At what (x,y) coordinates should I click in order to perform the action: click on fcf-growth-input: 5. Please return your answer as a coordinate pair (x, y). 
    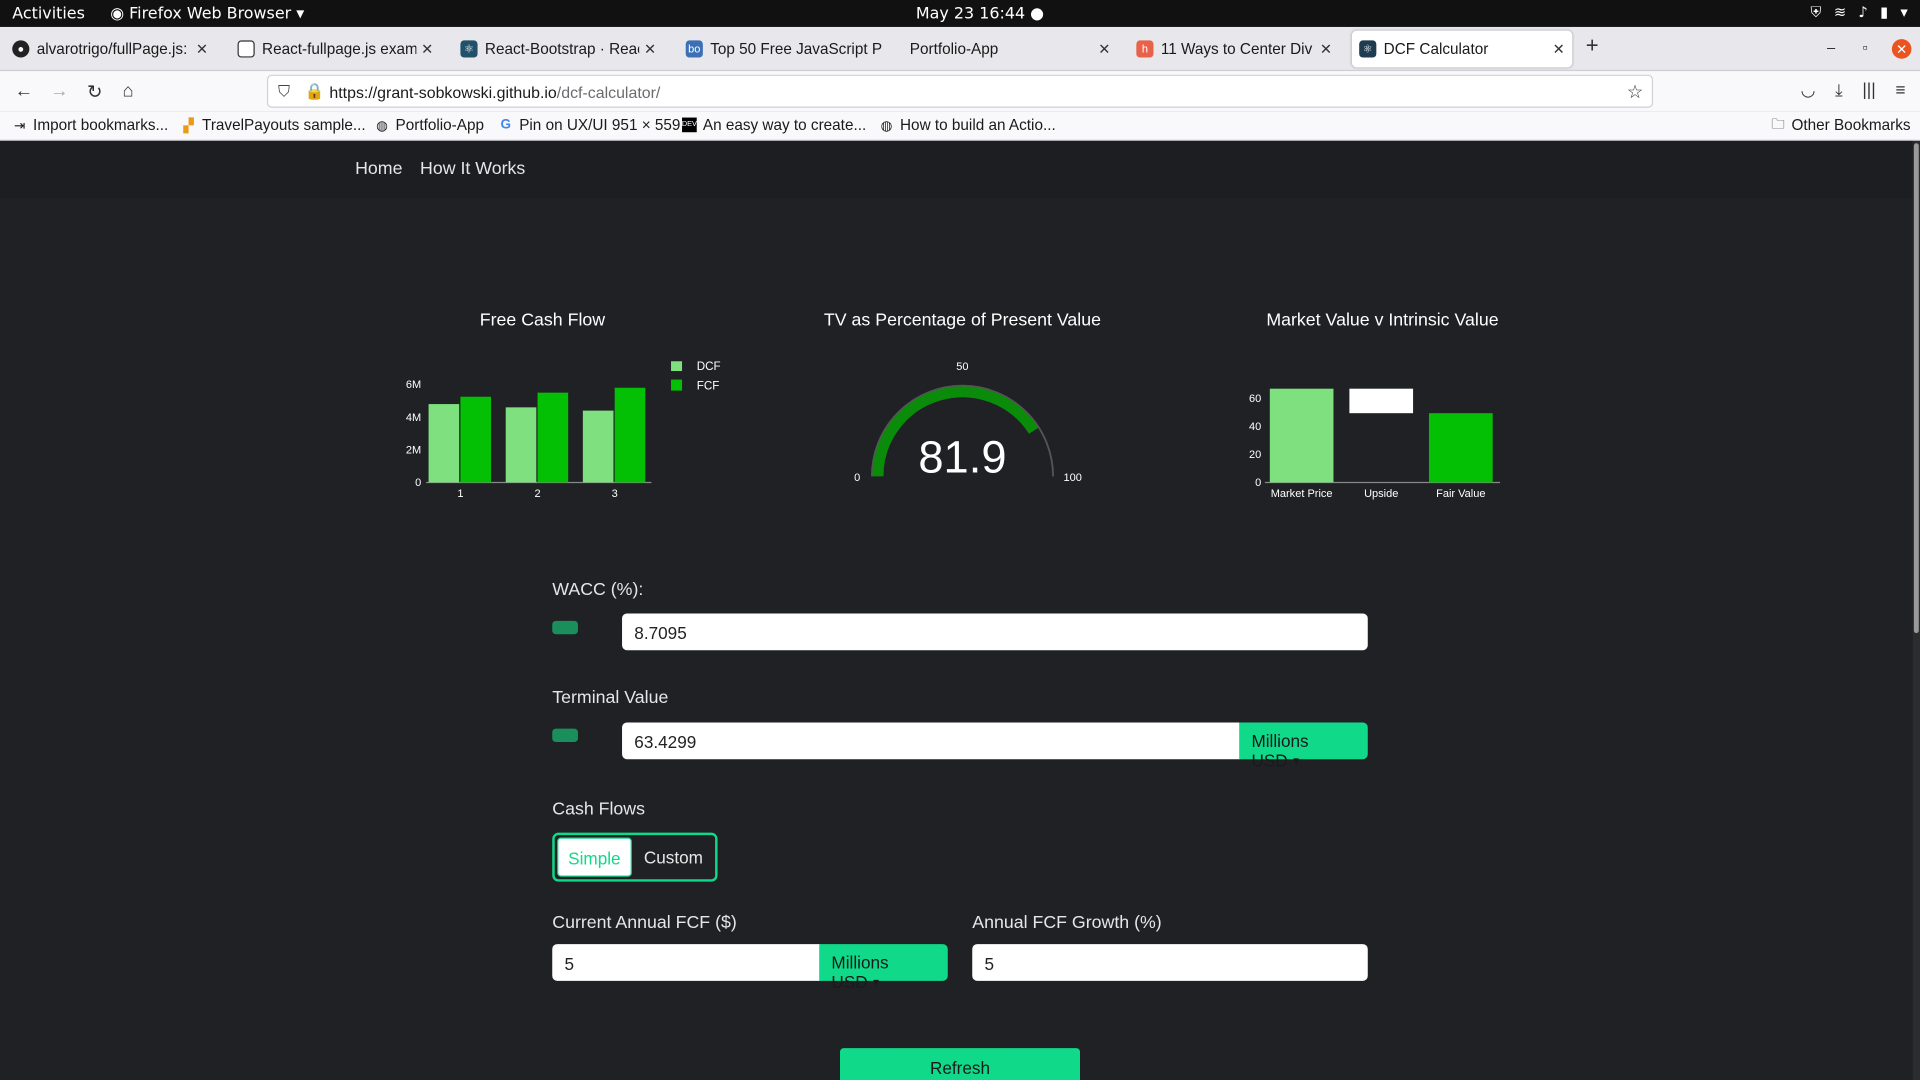
    Looking at the image, I should click on (1170, 962).